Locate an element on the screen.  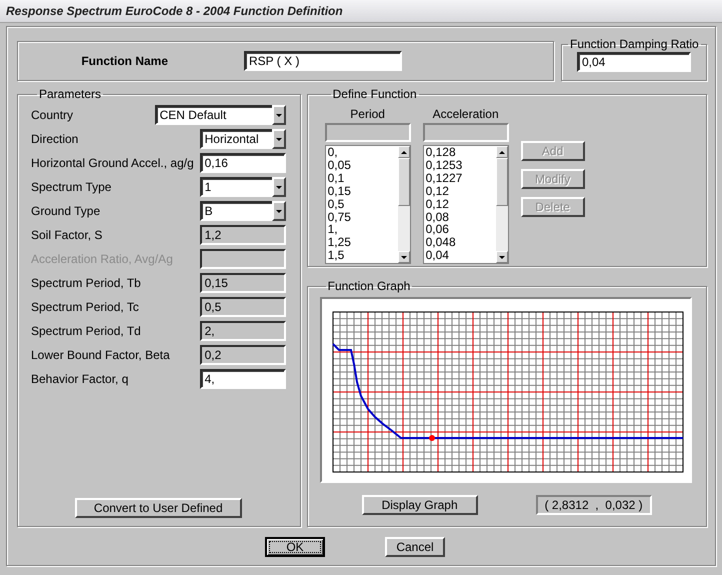
display-graph-button: Display Graph is located at coordinates (420, 505).